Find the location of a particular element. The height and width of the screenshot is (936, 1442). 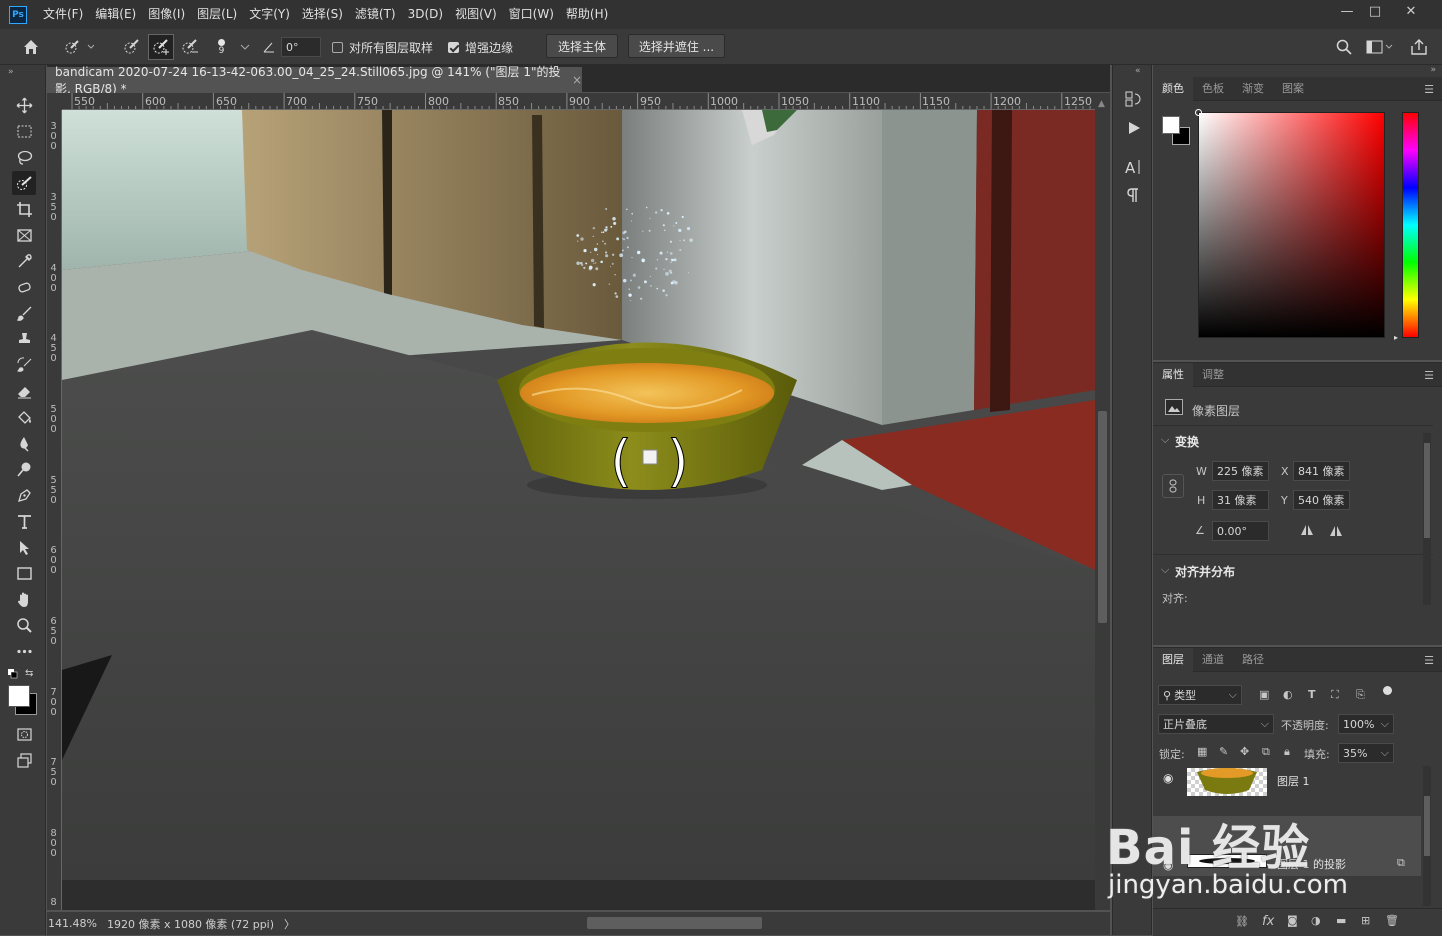

zoom-tool-icon is located at coordinates (24, 625).